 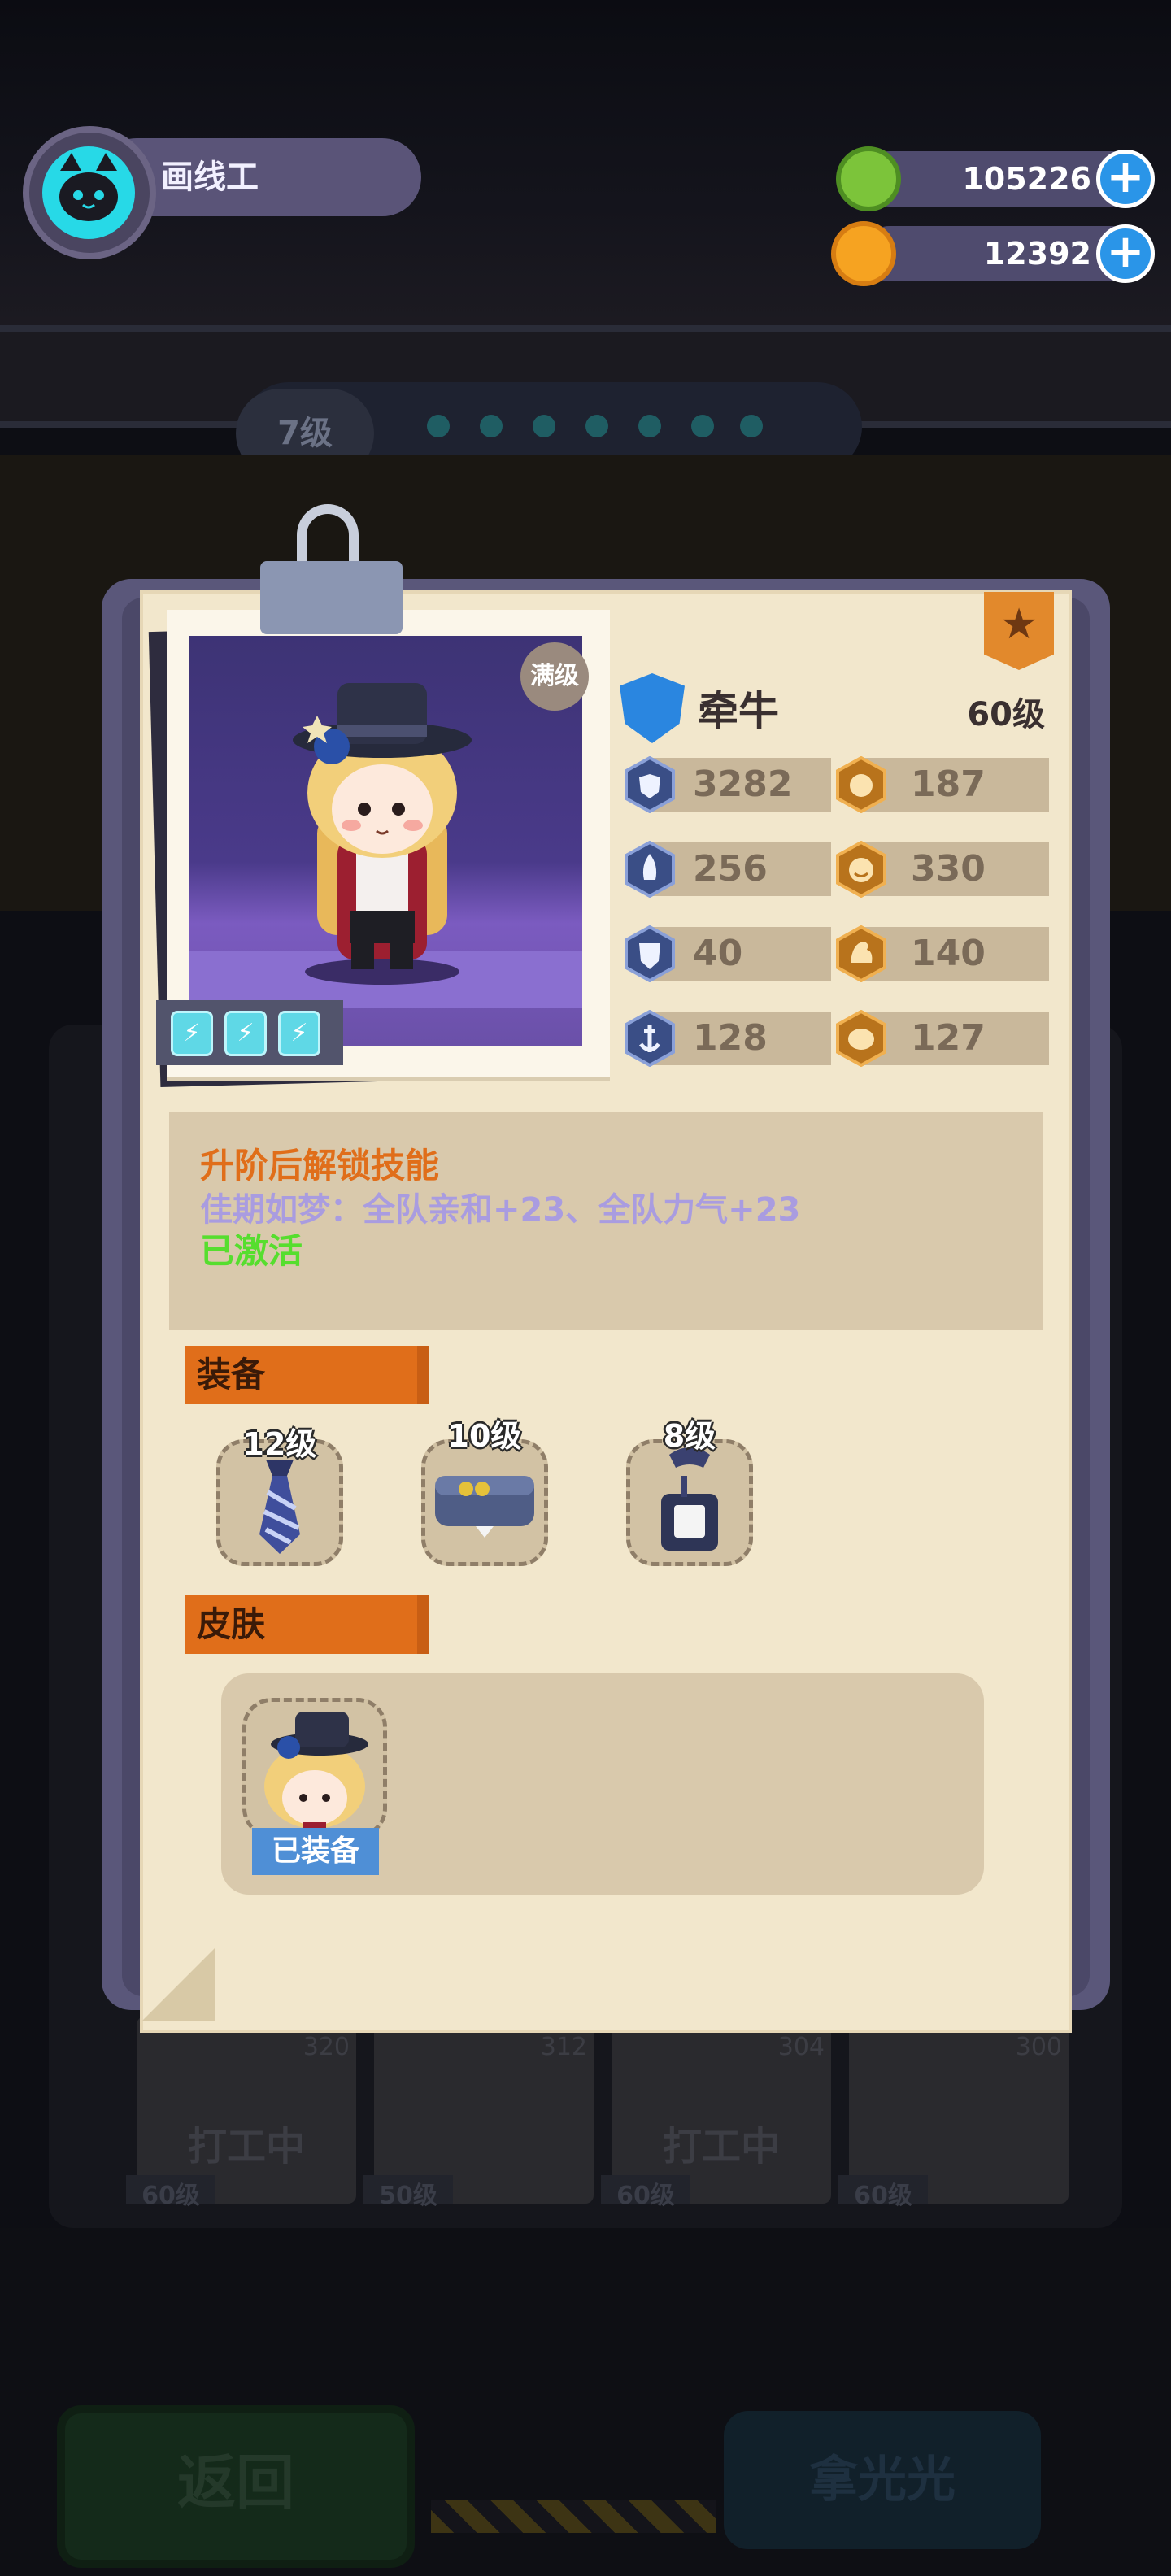 I want to click on skin-equipped-badge: 已装备, so click(x=315, y=1851).